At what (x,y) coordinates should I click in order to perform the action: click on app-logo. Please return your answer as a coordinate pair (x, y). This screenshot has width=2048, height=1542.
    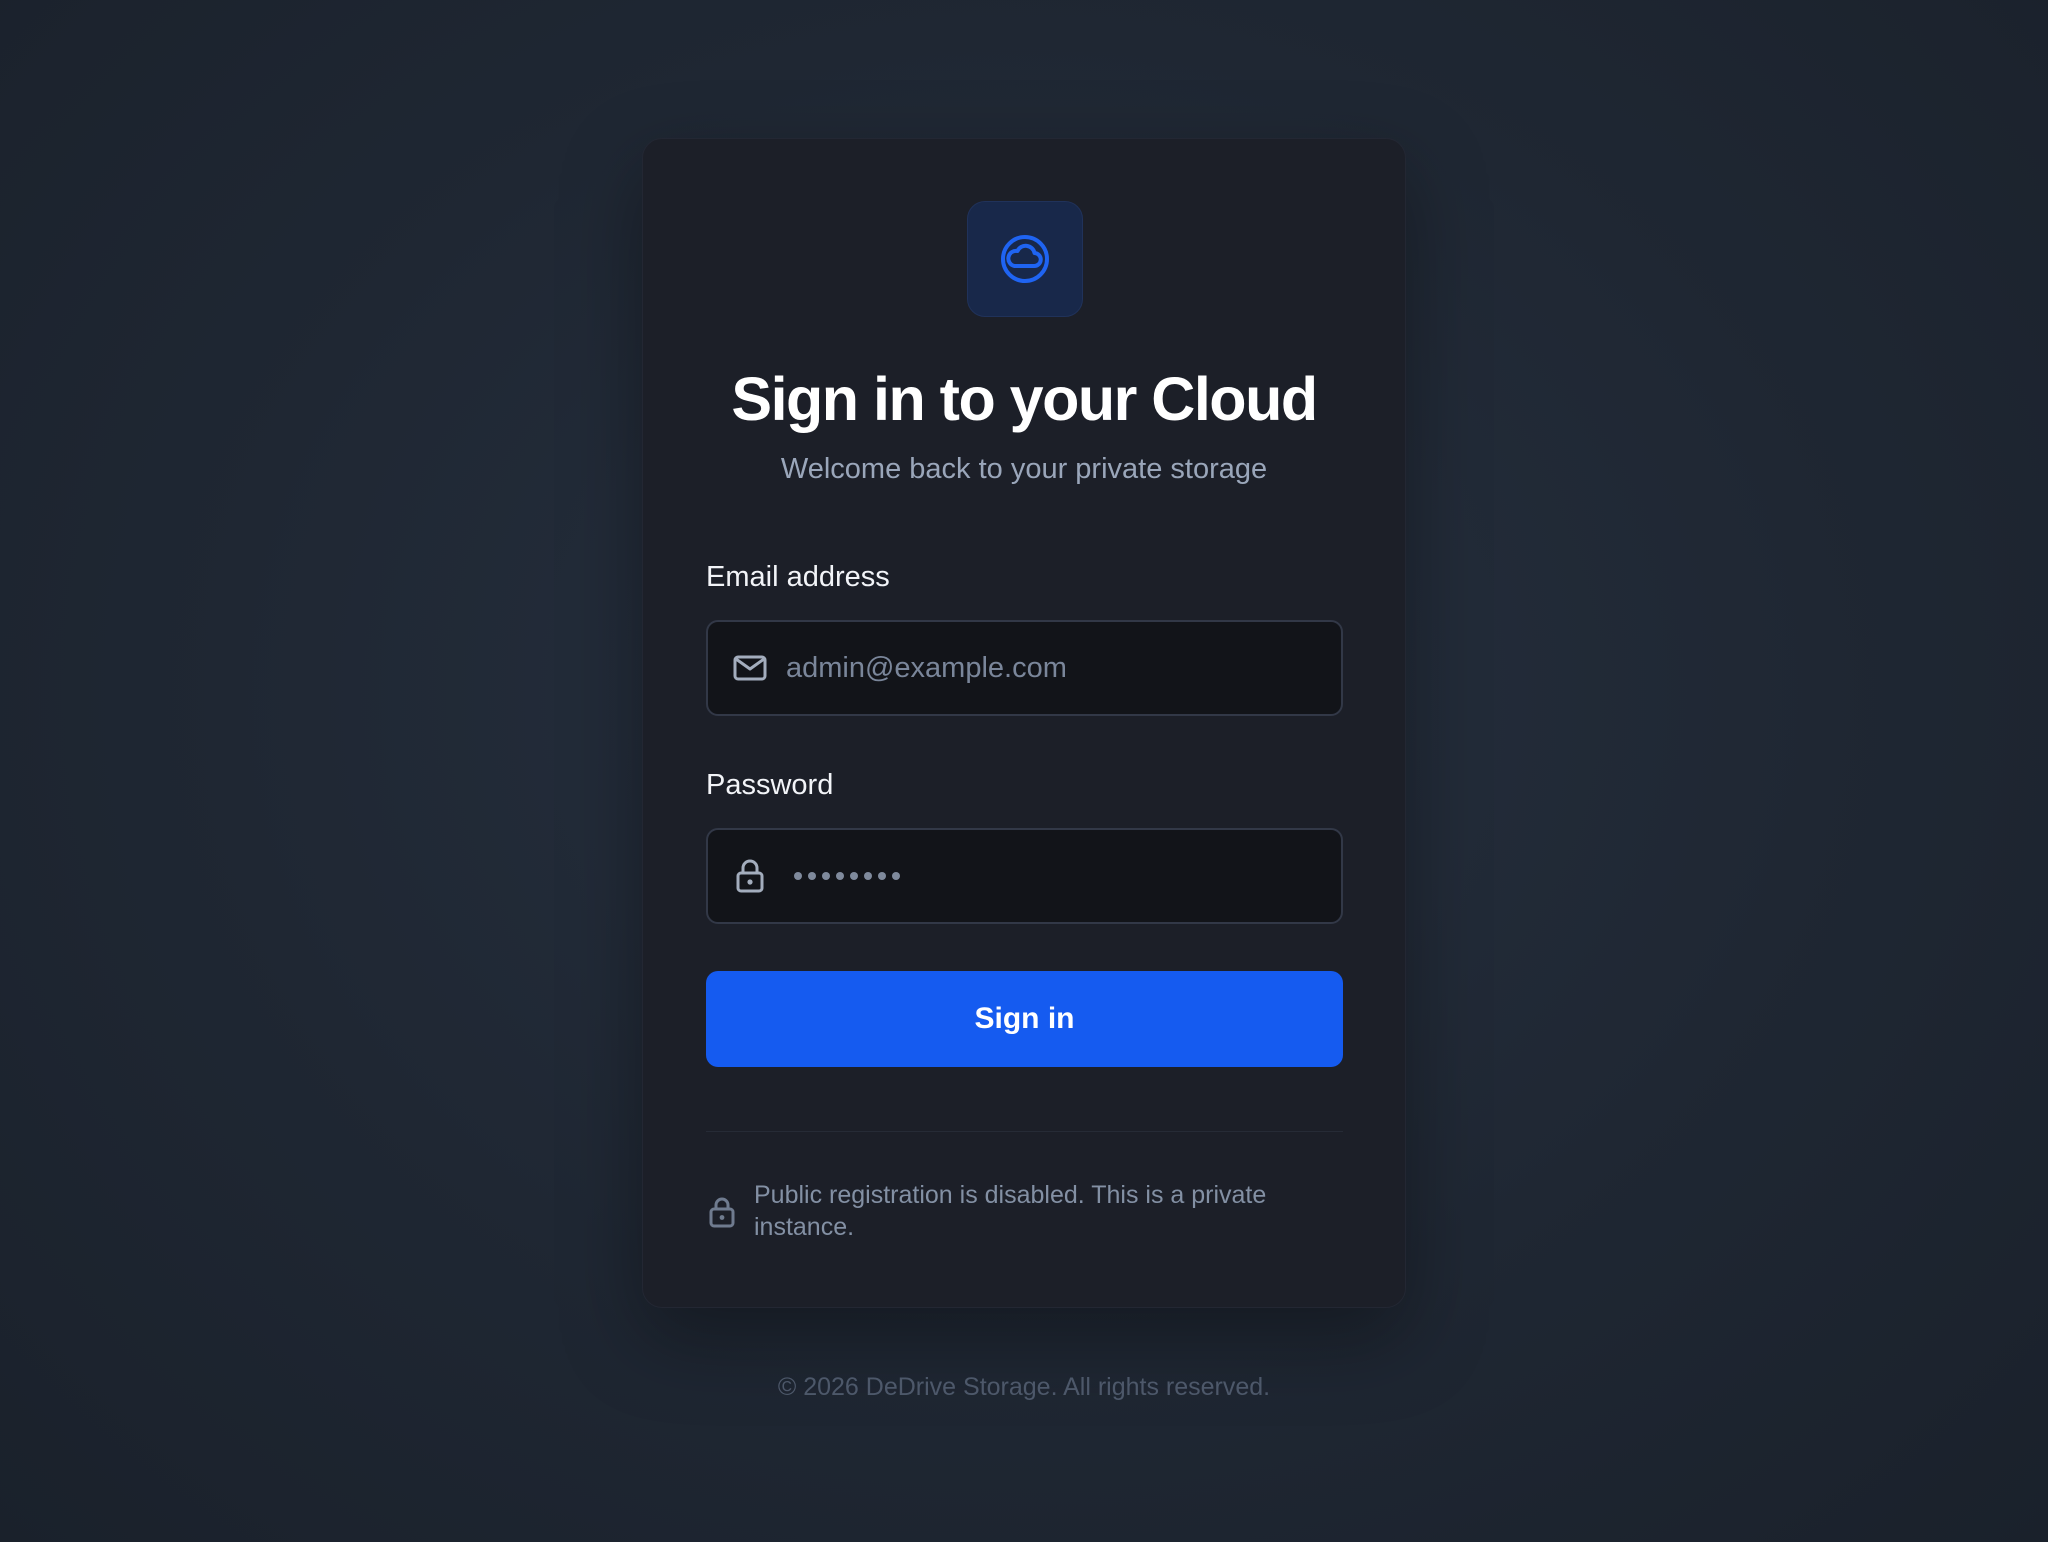
    Looking at the image, I should click on (1025, 259).